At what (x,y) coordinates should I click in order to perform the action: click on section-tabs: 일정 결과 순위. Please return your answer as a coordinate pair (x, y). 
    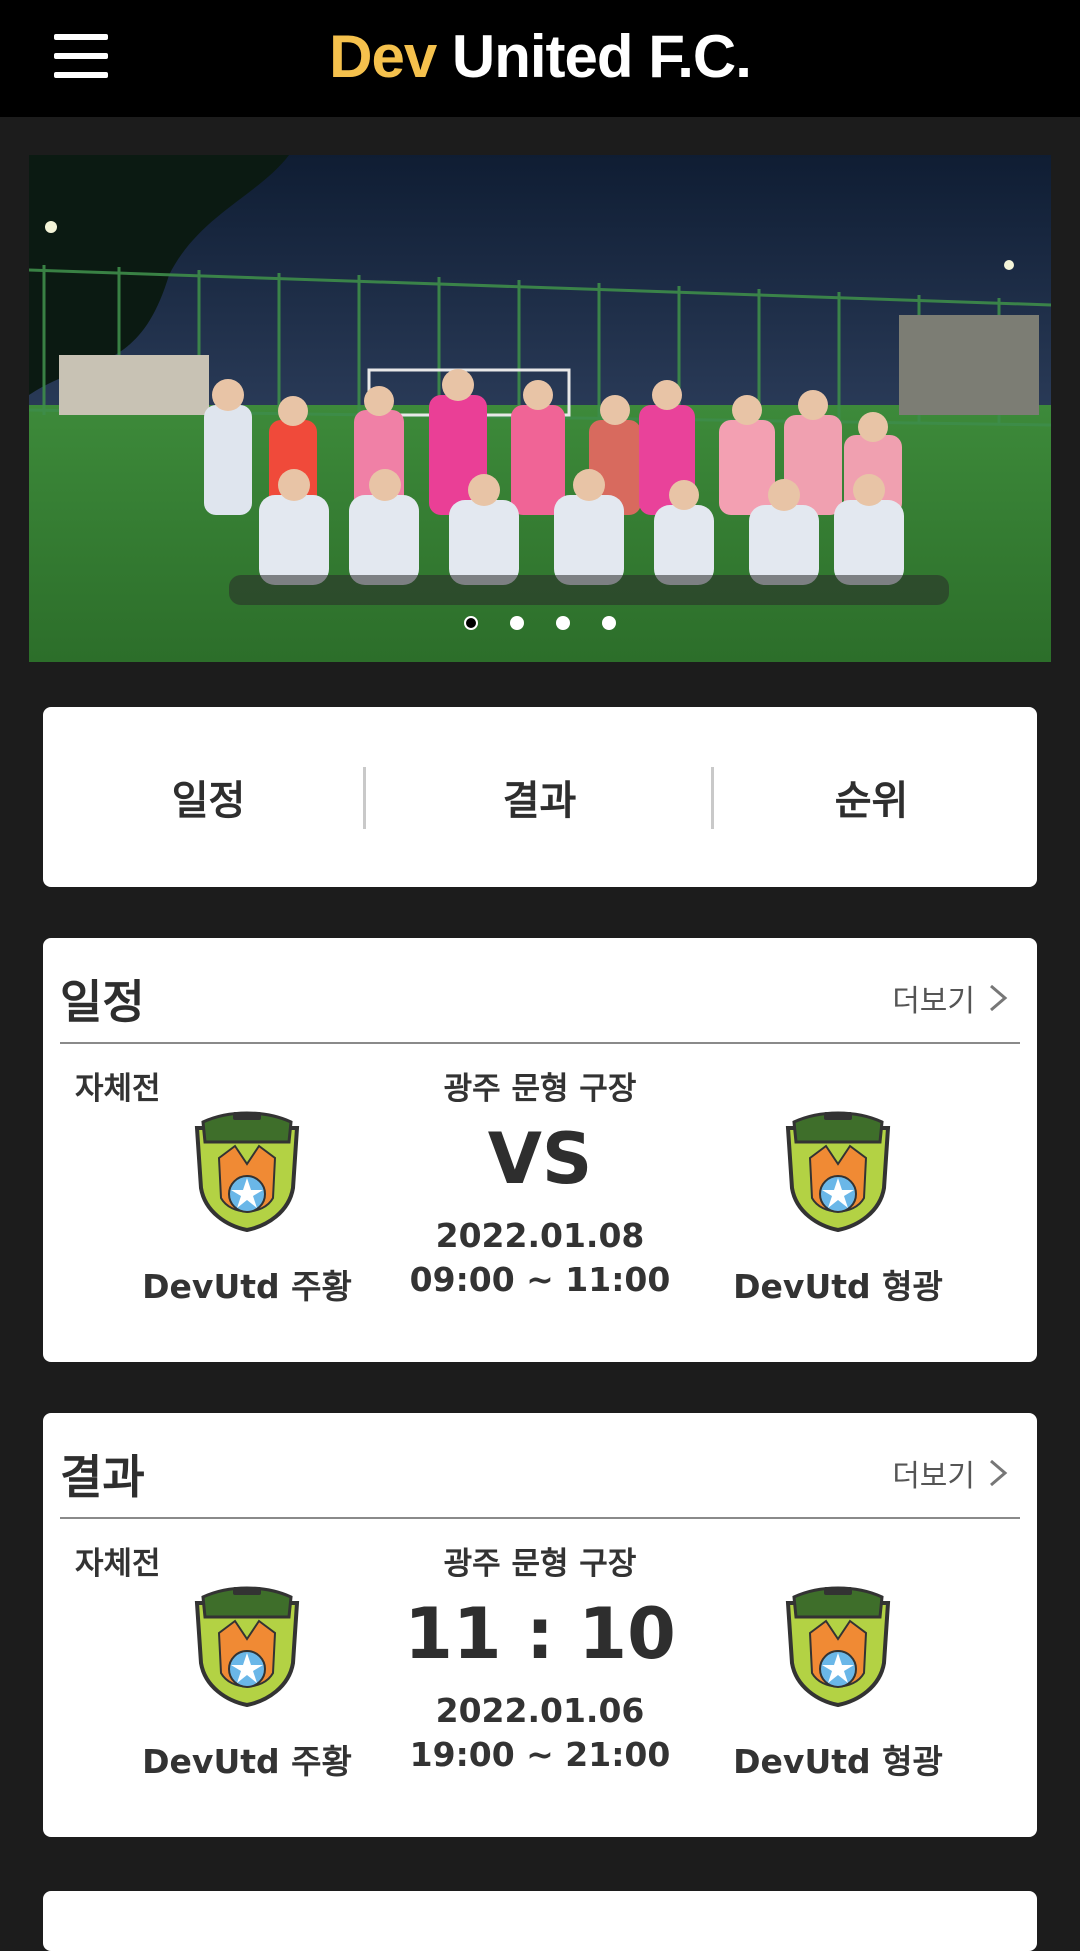
    Looking at the image, I should click on (540, 797).